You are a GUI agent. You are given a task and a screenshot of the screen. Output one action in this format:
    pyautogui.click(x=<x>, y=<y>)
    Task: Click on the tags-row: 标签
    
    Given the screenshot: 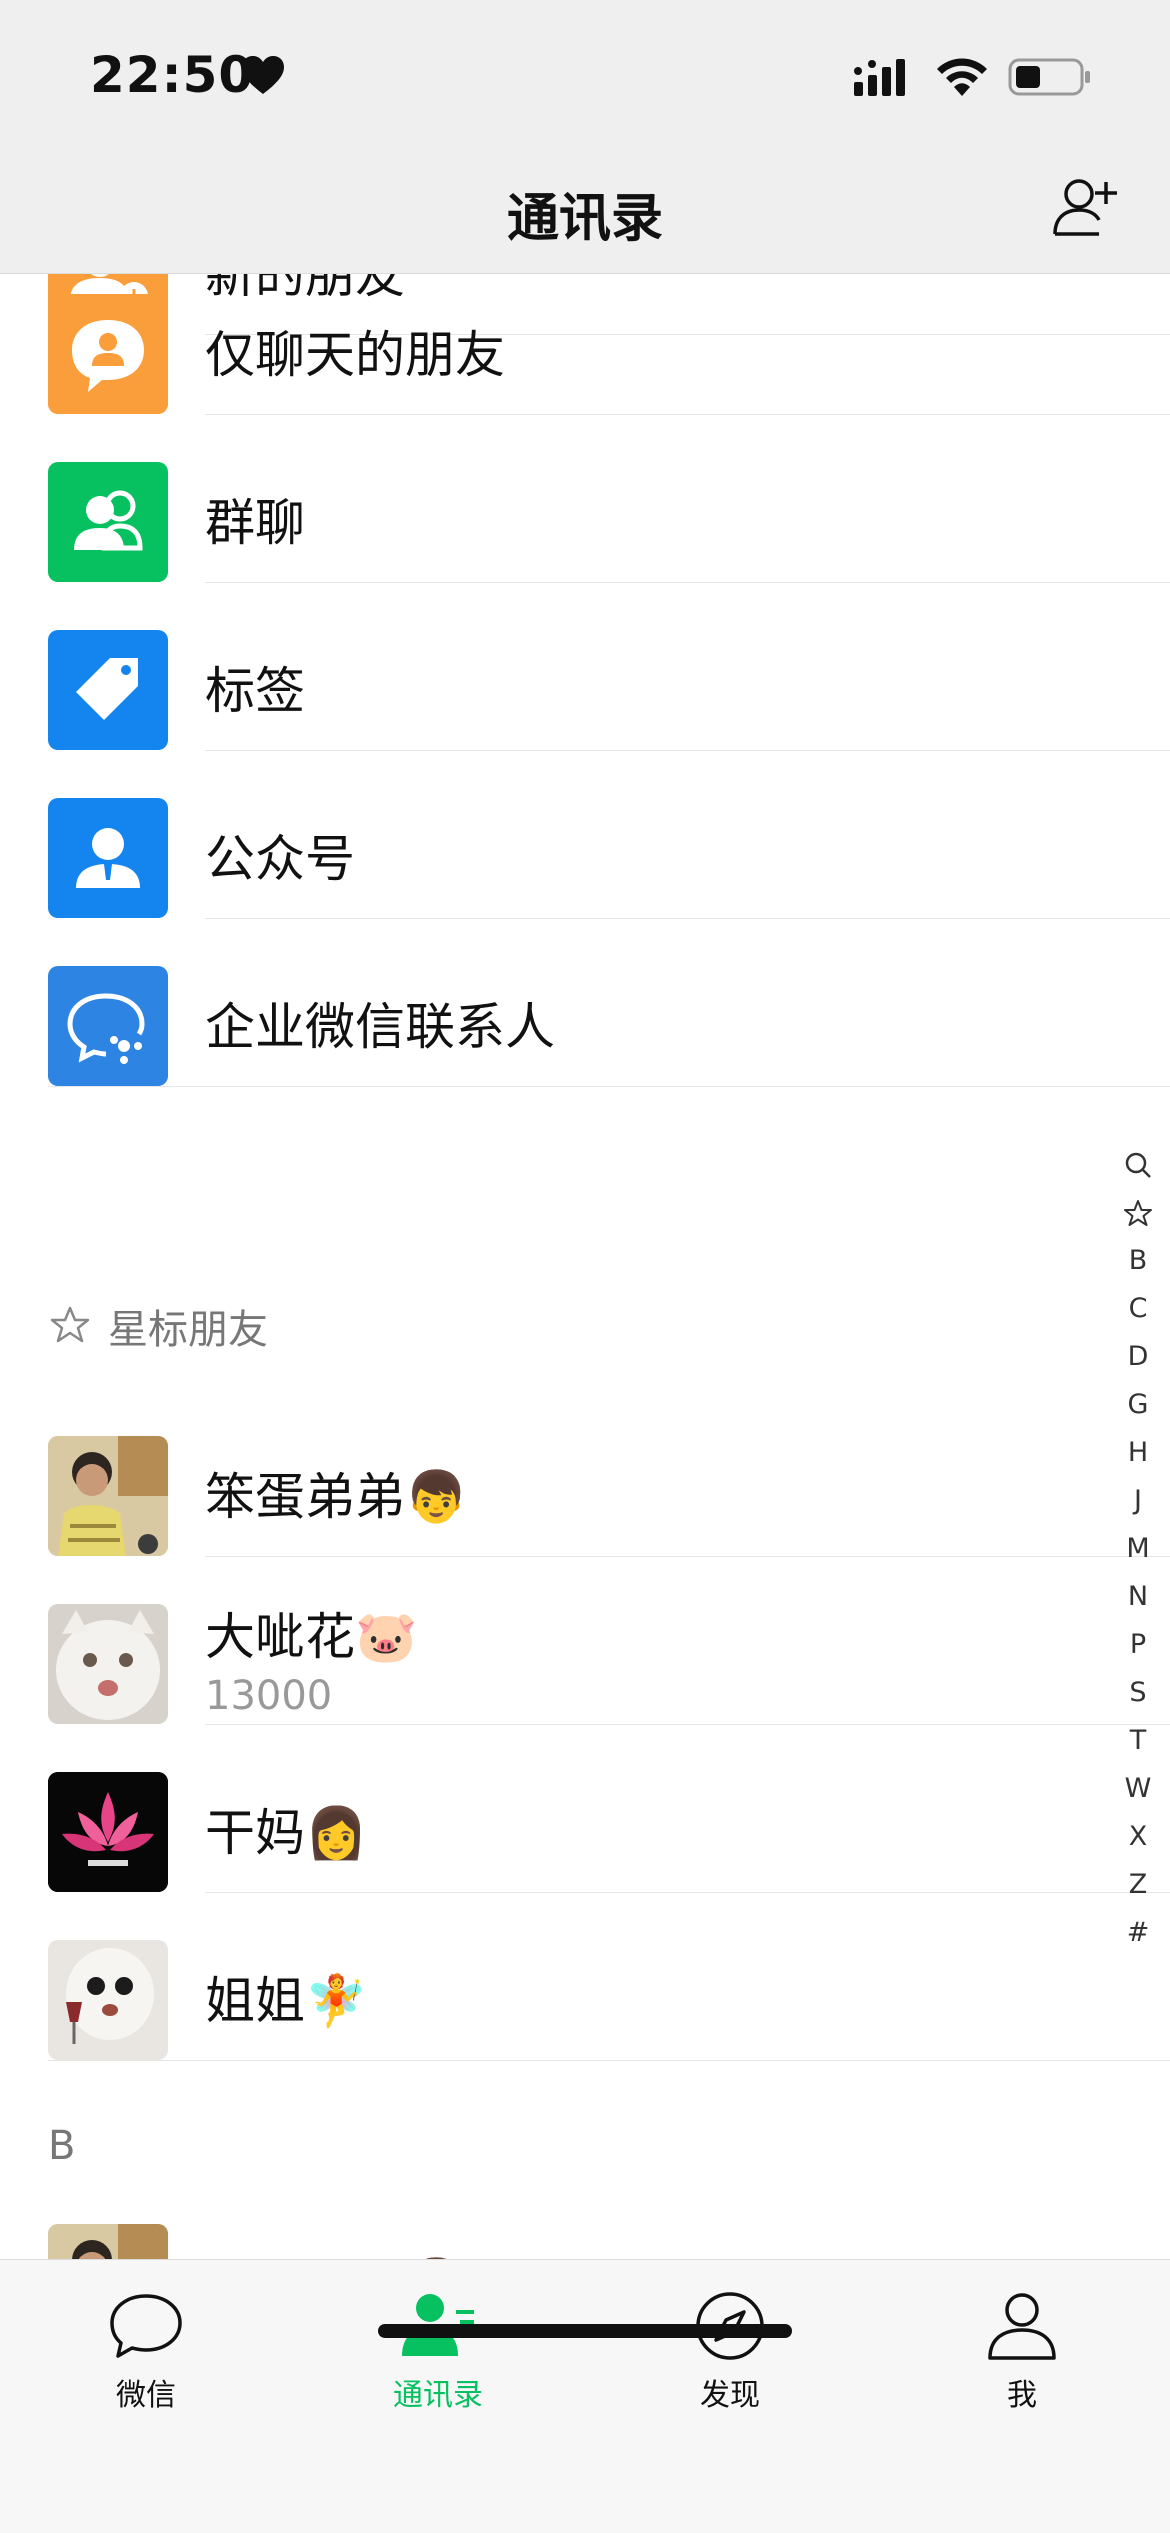 What is the action you would take?
    pyautogui.click(x=585, y=667)
    